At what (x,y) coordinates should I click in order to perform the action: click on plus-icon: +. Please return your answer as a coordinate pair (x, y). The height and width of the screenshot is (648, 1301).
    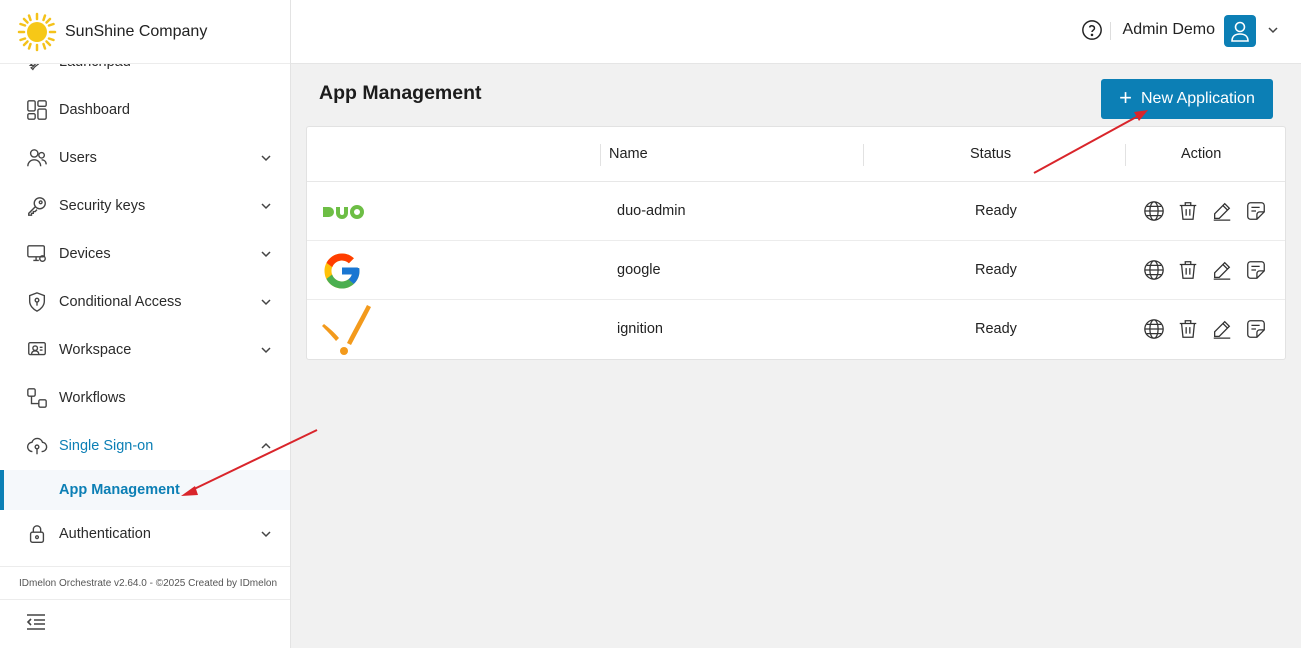
    Looking at the image, I should click on (1125, 97).